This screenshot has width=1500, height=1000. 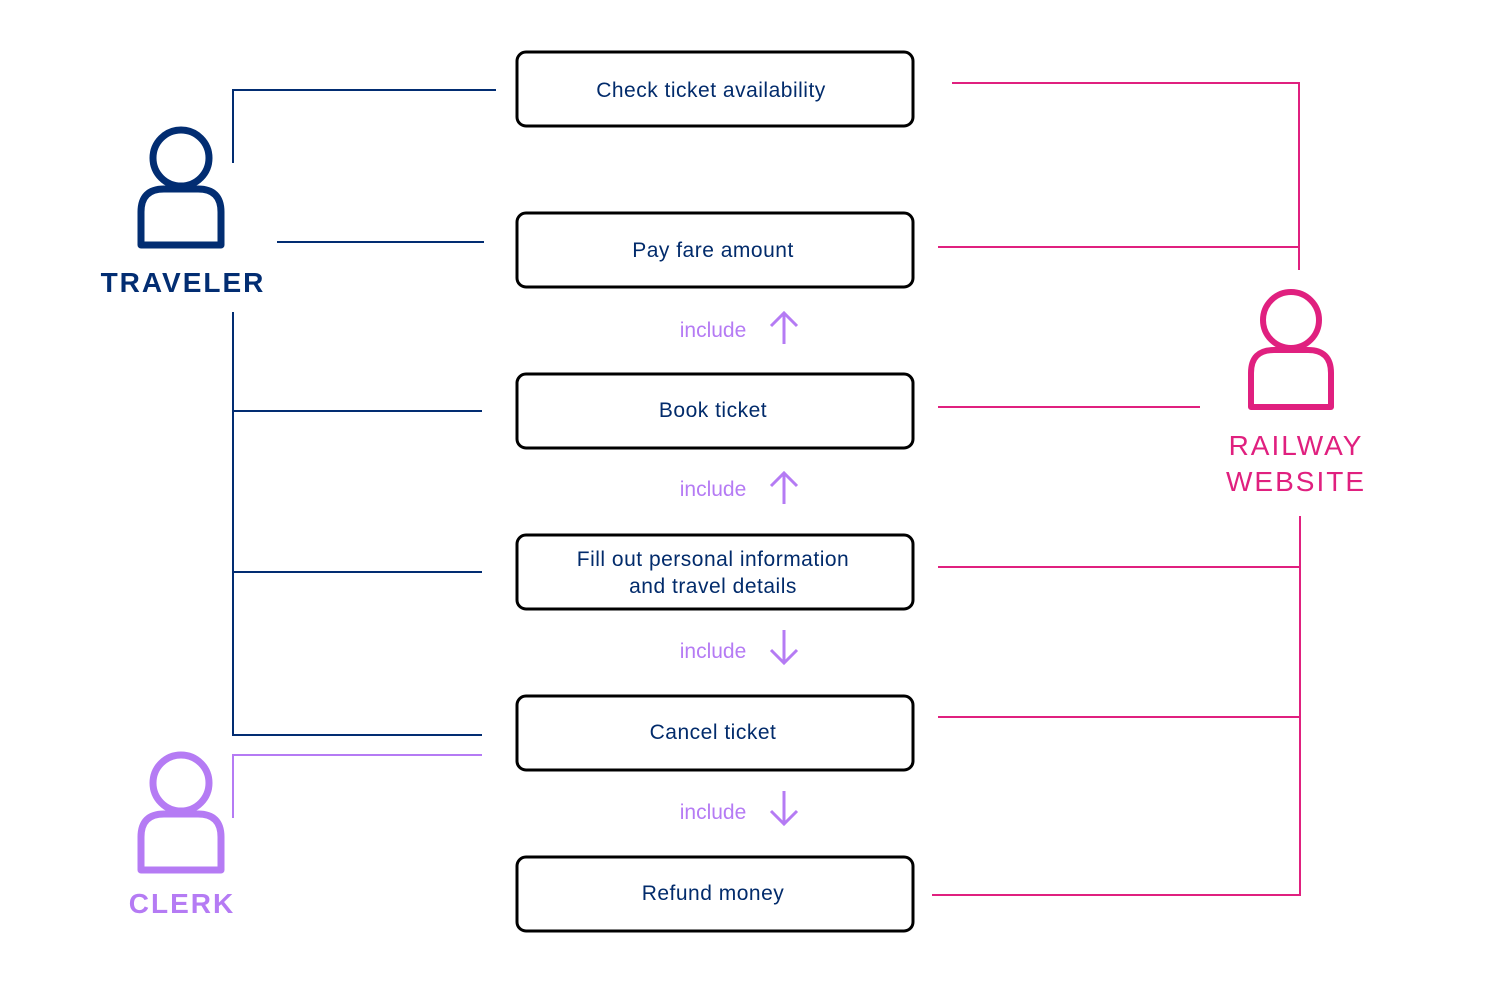 I want to click on use-case-cancel-ticket: Cancel ticket, so click(x=715, y=733).